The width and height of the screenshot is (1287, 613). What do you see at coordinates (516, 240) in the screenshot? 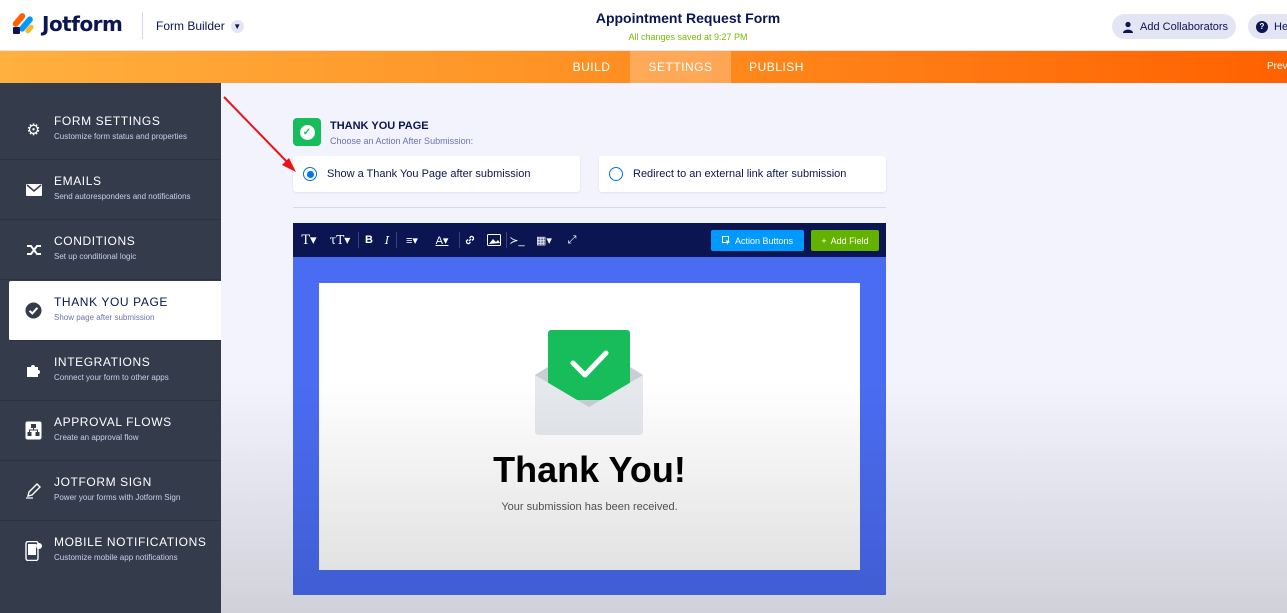
I see `code-icon: ≻_` at bounding box center [516, 240].